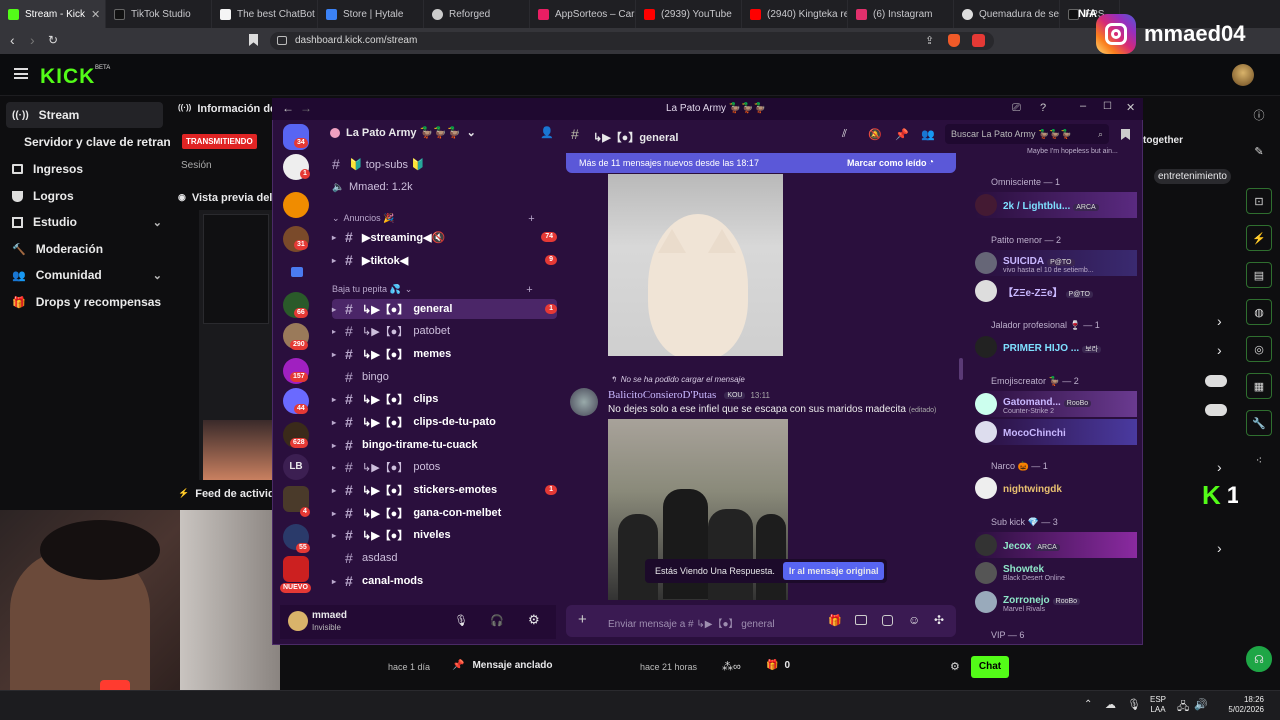  Describe the element at coordinates (1259, 275) in the screenshot. I see `document-icon: ▤` at that location.